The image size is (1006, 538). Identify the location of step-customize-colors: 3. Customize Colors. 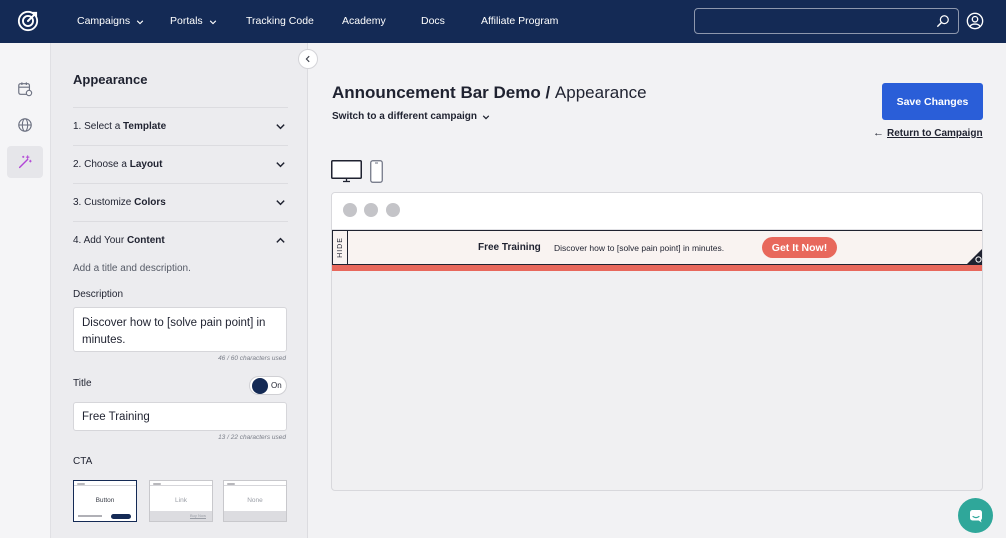
(180, 202).